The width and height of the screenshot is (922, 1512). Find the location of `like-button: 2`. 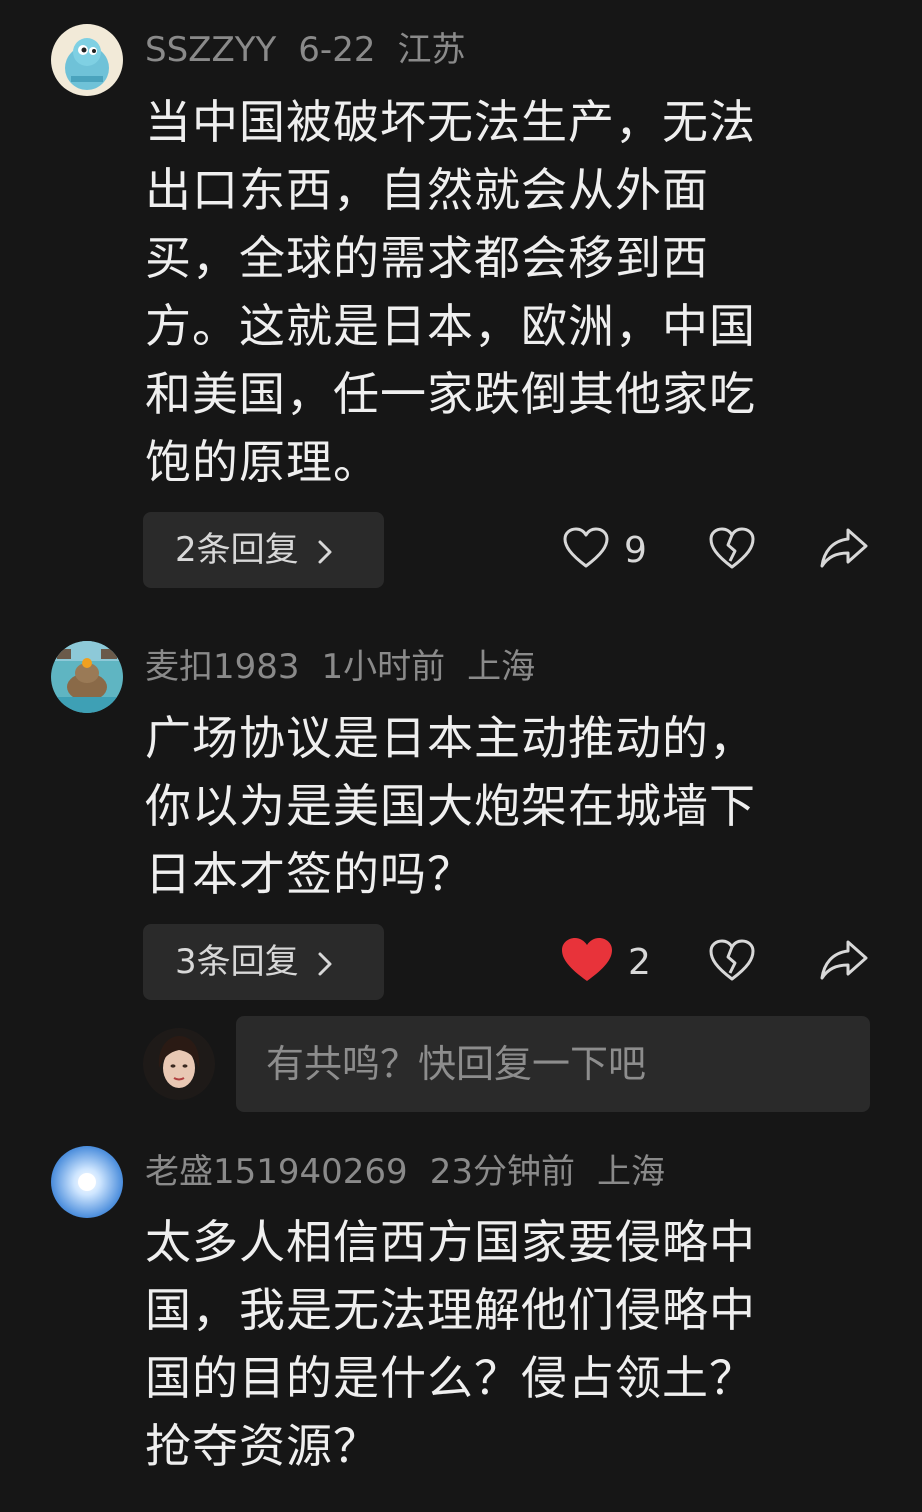

like-button: 2 is located at coordinates (605, 962).